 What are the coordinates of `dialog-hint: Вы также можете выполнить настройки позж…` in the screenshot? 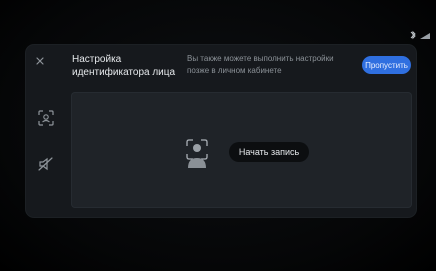 It's located at (260, 64).